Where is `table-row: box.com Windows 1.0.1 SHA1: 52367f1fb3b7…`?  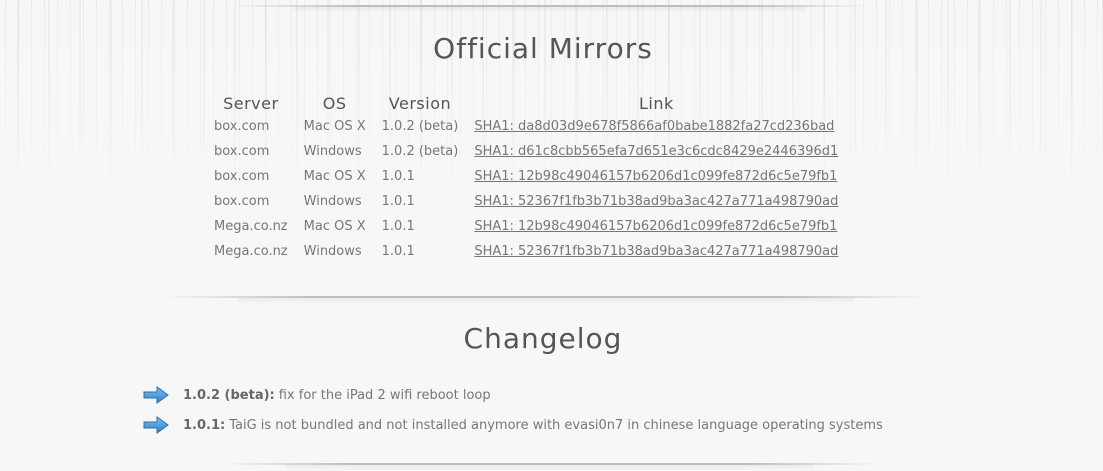
table-row: box.com Windows 1.0.1 SHA1: 52367f1fb3b7… is located at coordinates (526, 201).